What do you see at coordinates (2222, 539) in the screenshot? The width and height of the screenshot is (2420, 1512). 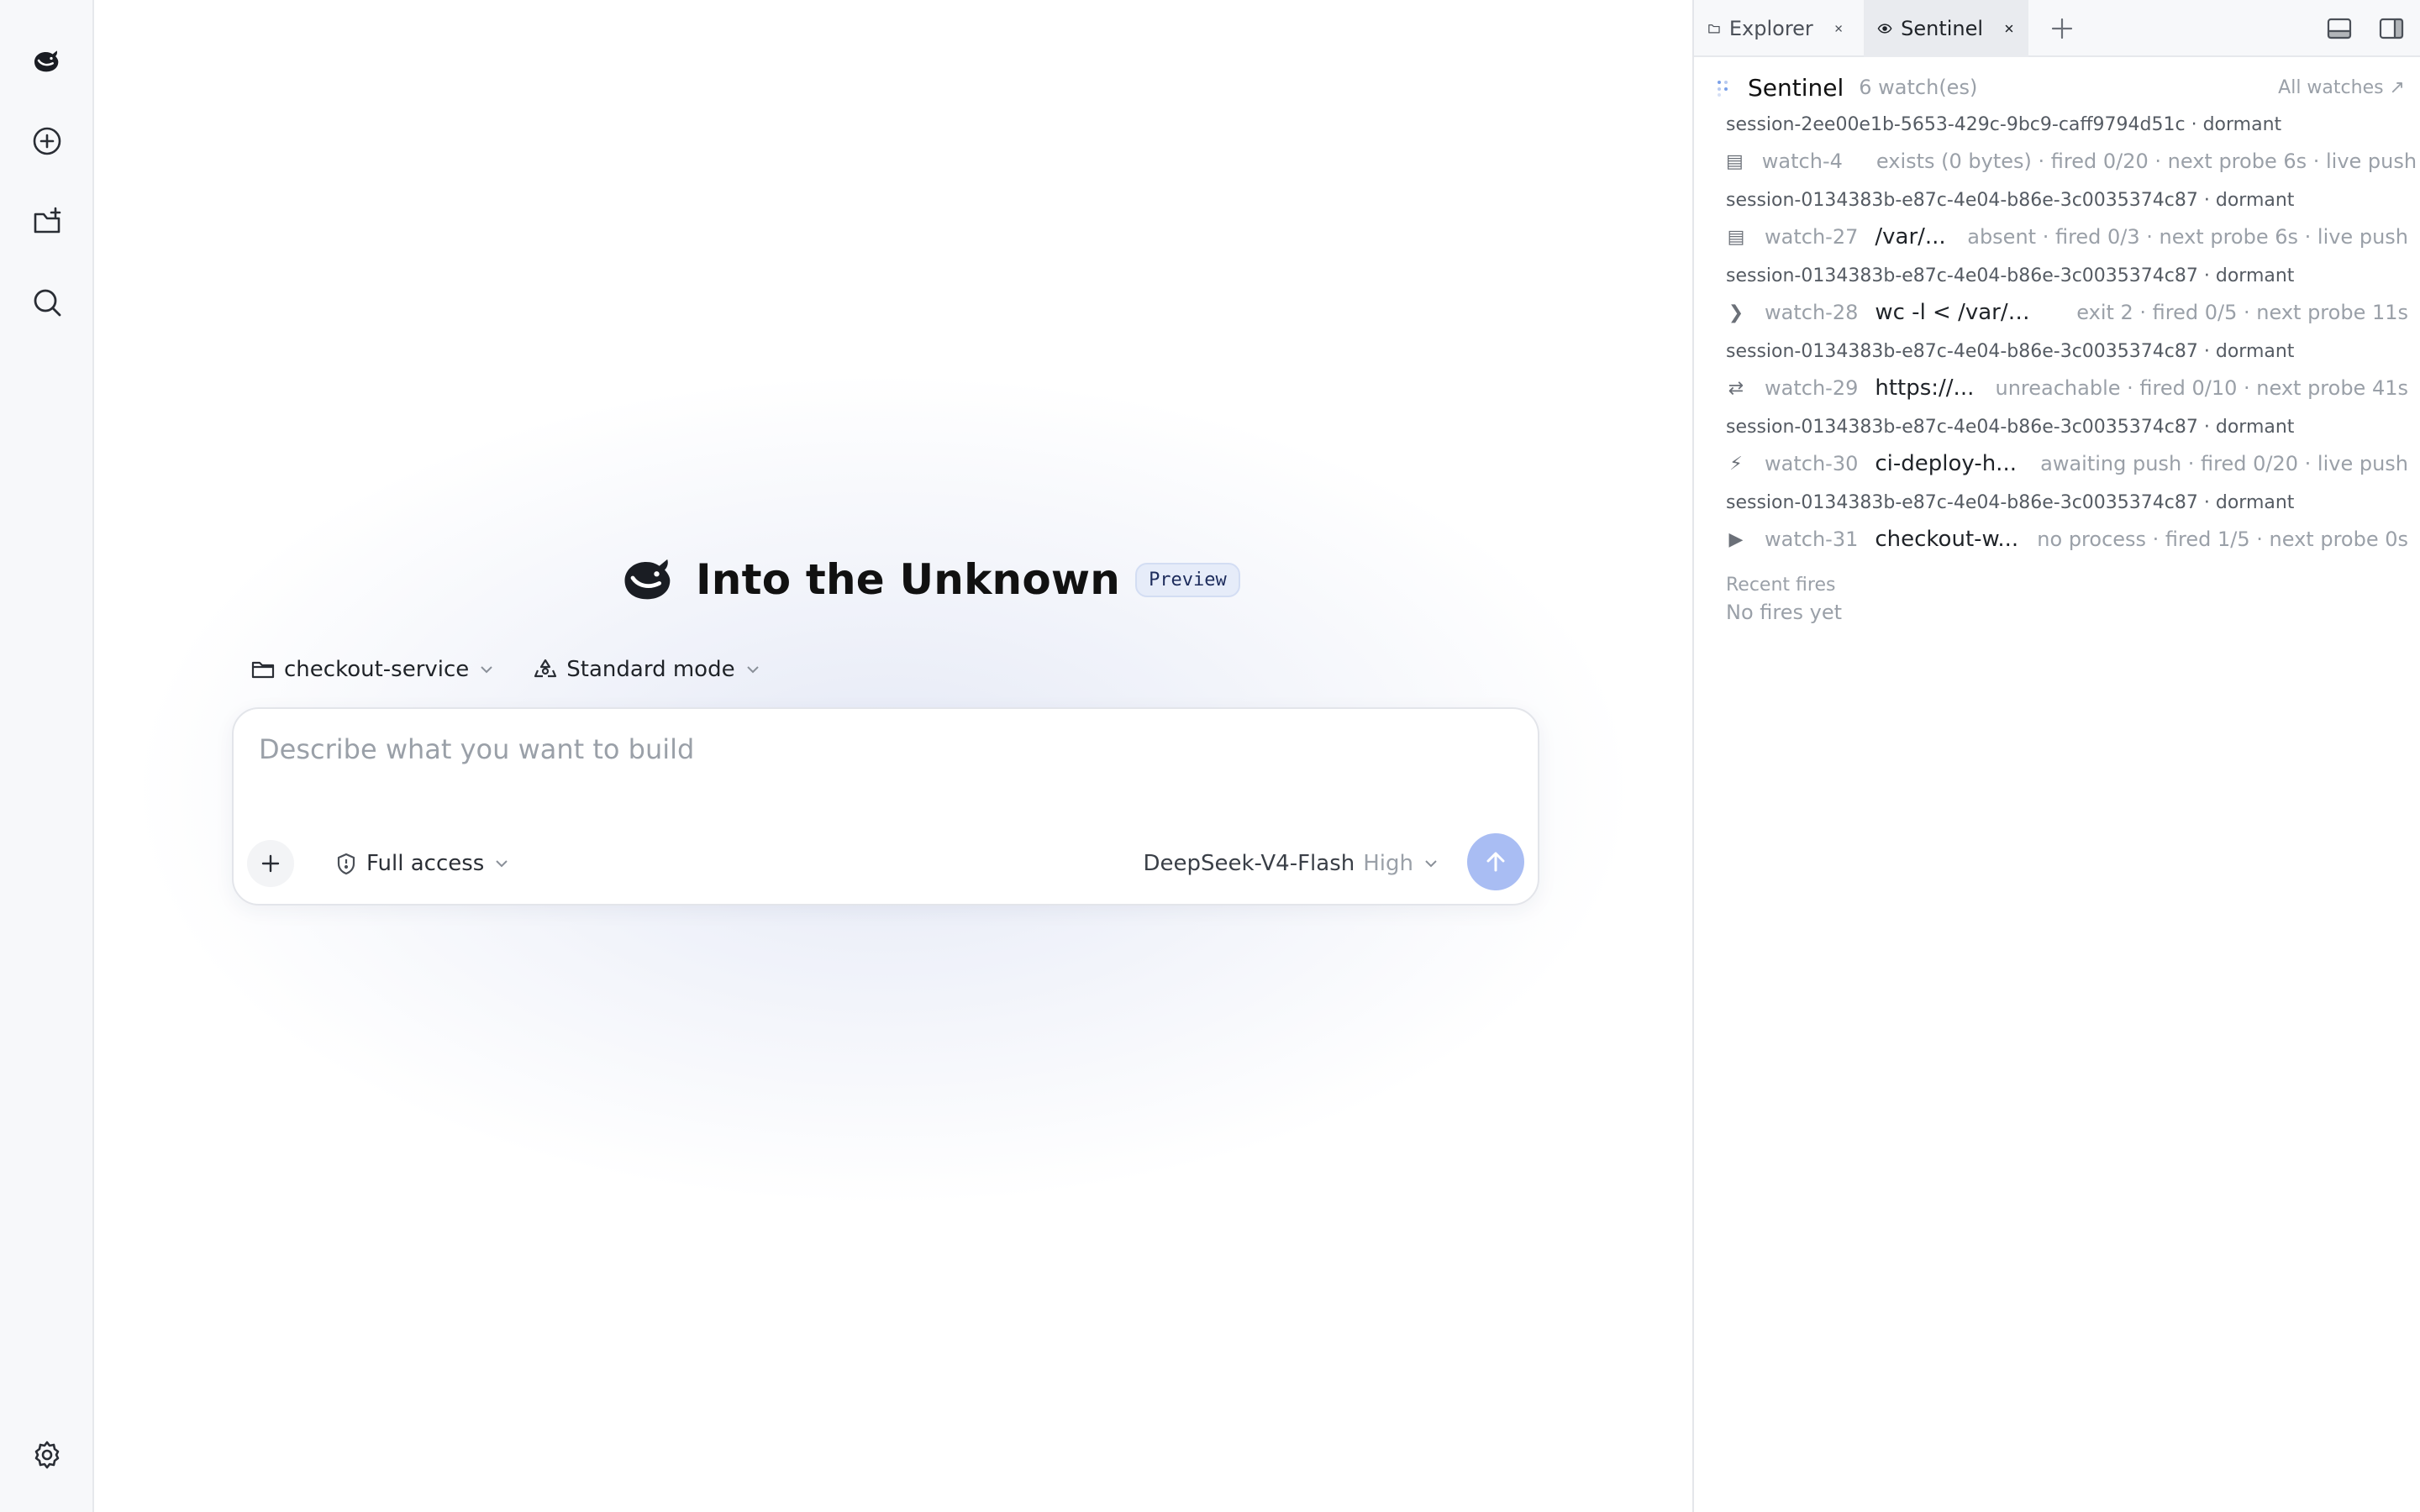 I see `watch-status: no process · fired 1/5 · next probe 0s` at bounding box center [2222, 539].